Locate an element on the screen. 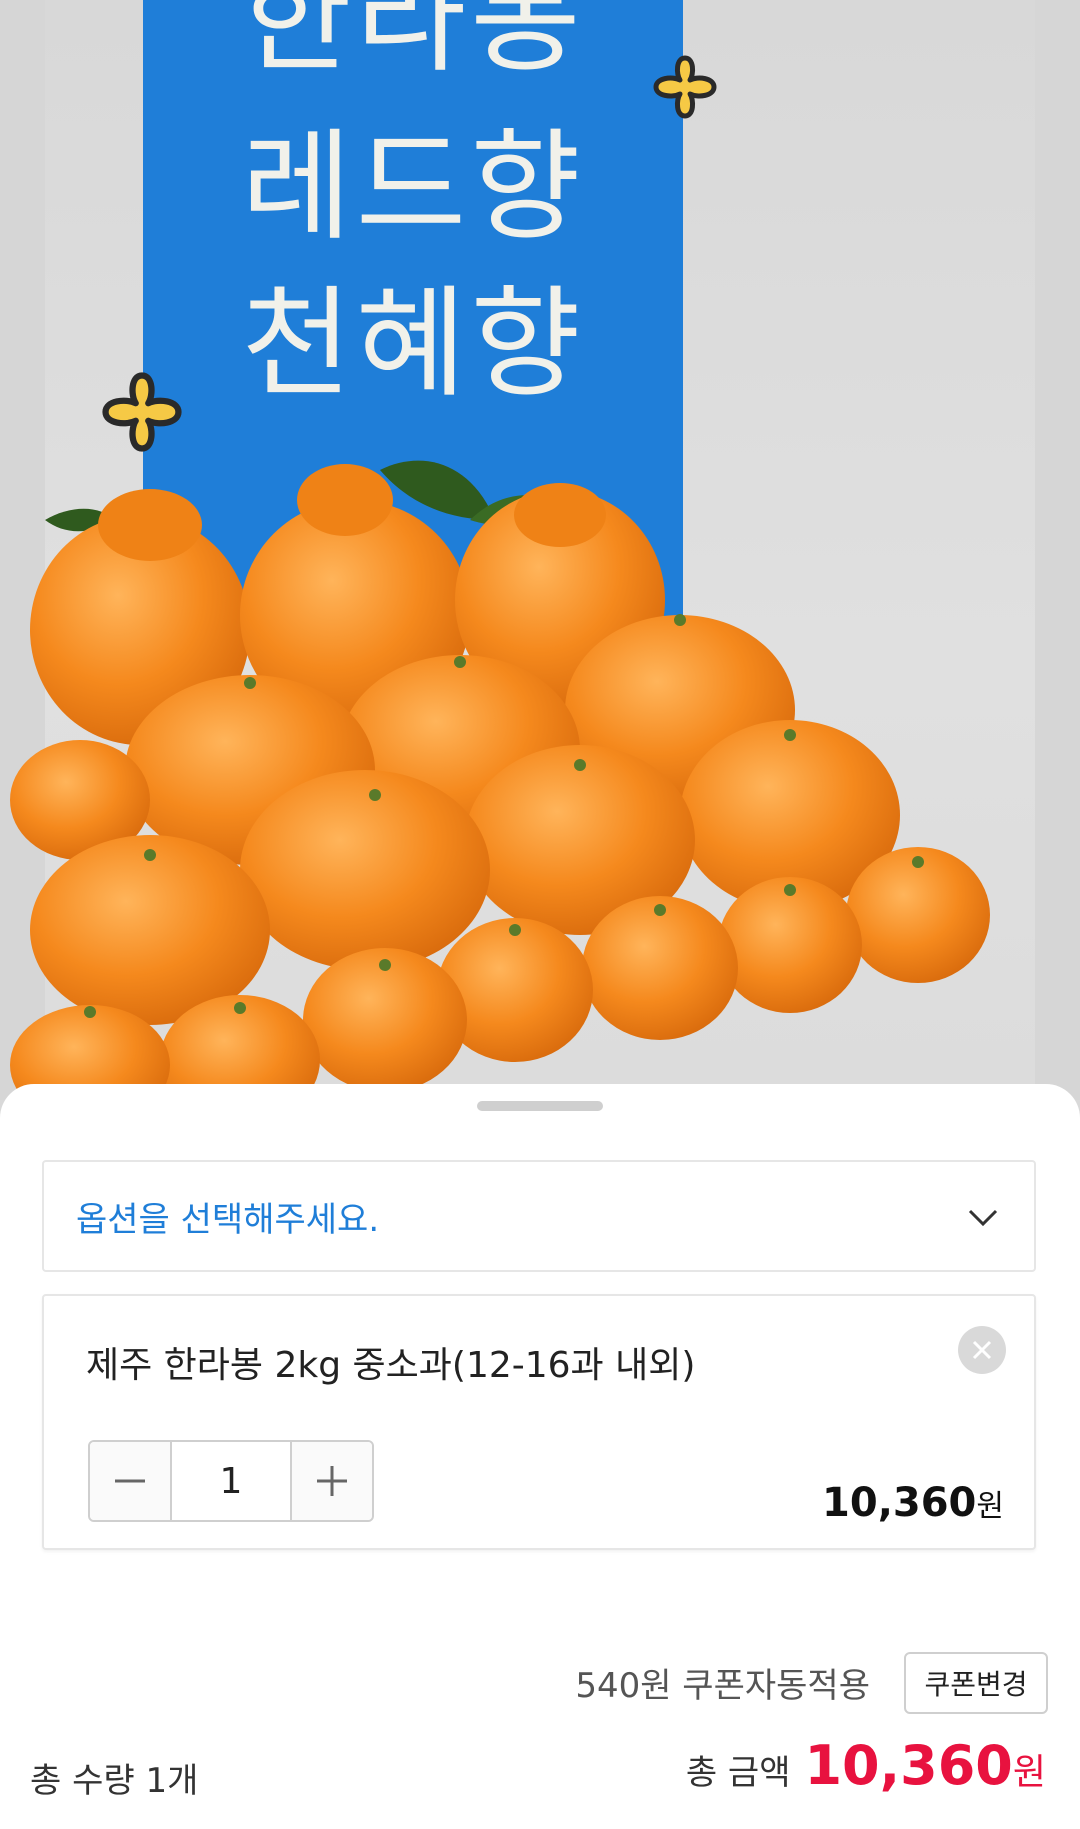 Image resolution: width=1080 pixels, height=1829 pixels. total-amount-currency: 원 is located at coordinates (1029, 1772).